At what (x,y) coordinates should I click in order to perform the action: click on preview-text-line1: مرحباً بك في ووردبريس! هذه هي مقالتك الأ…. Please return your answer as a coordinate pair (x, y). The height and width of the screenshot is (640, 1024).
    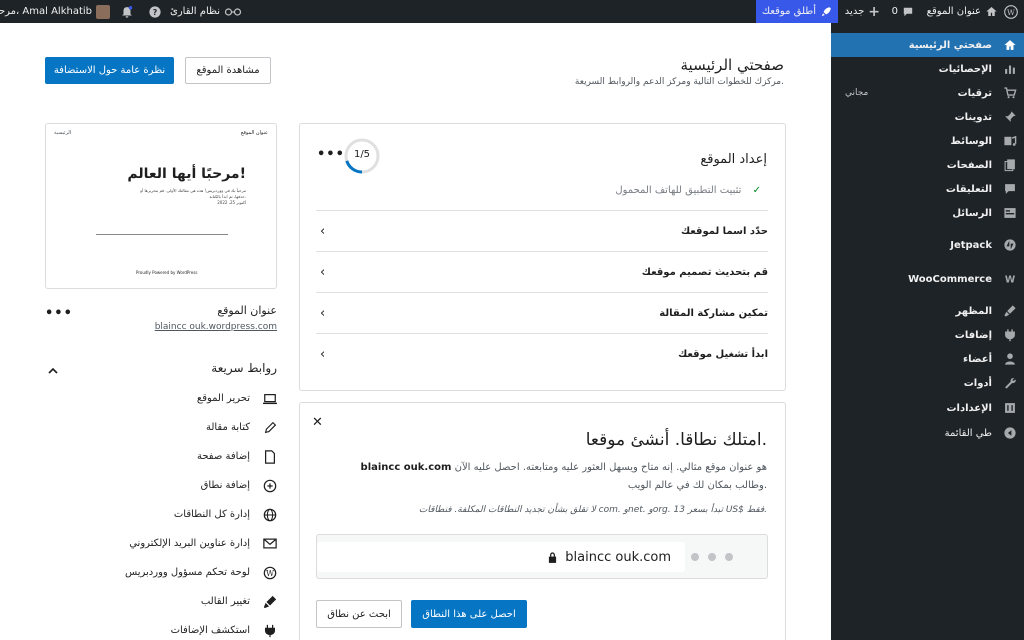
    Looking at the image, I should click on (193, 190).